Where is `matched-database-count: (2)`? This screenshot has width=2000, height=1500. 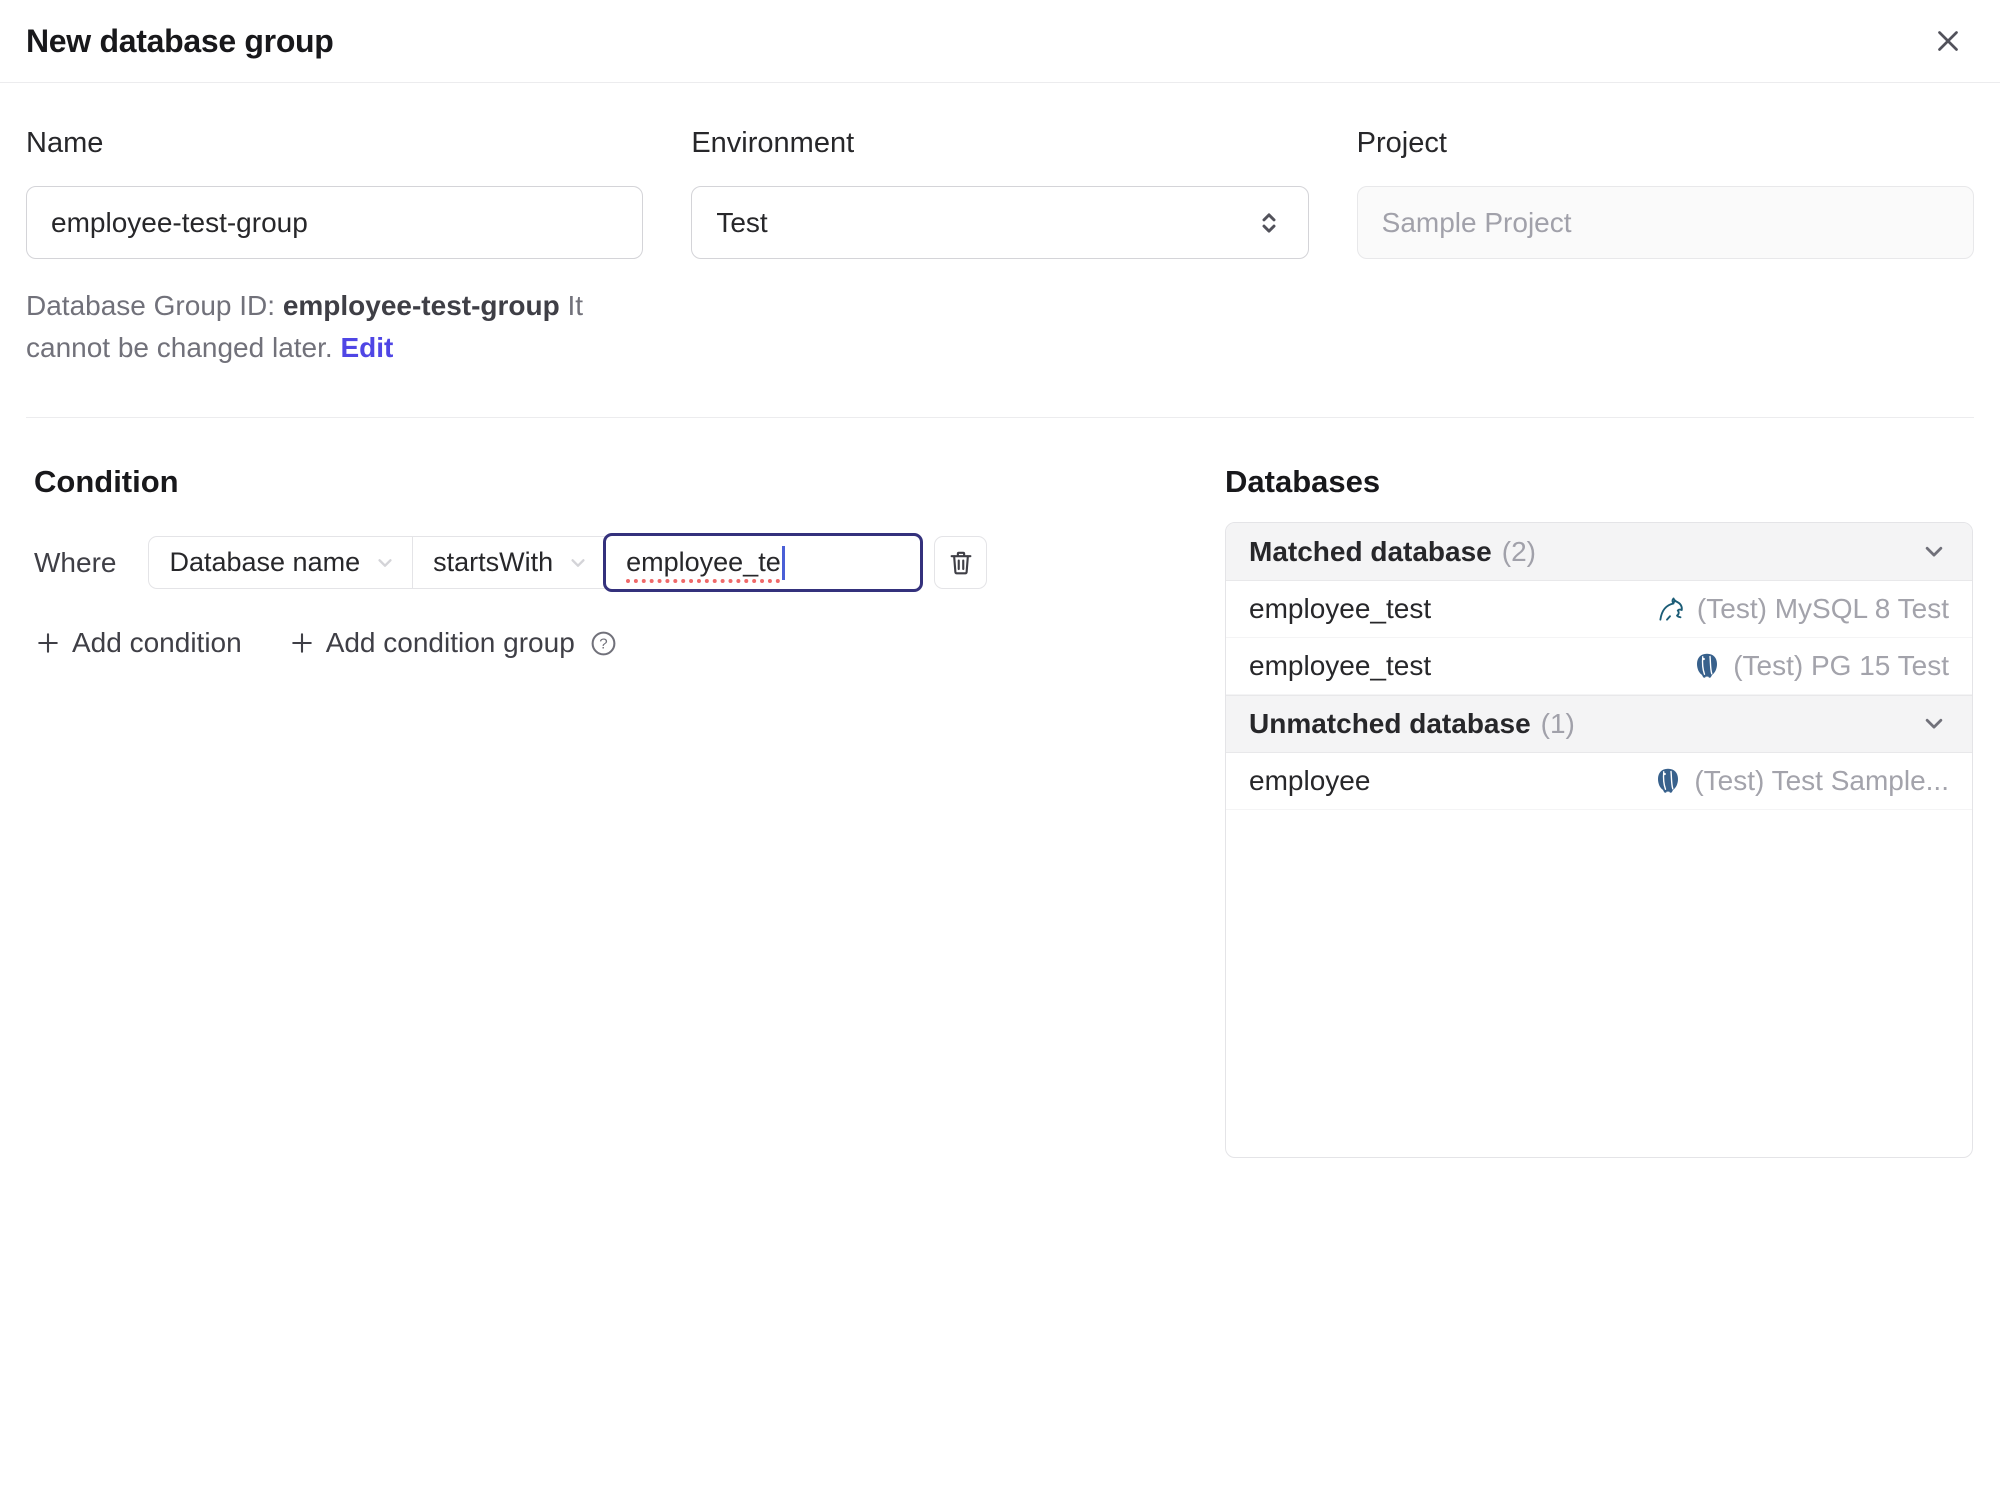 matched-database-count: (2) is located at coordinates (1518, 551).